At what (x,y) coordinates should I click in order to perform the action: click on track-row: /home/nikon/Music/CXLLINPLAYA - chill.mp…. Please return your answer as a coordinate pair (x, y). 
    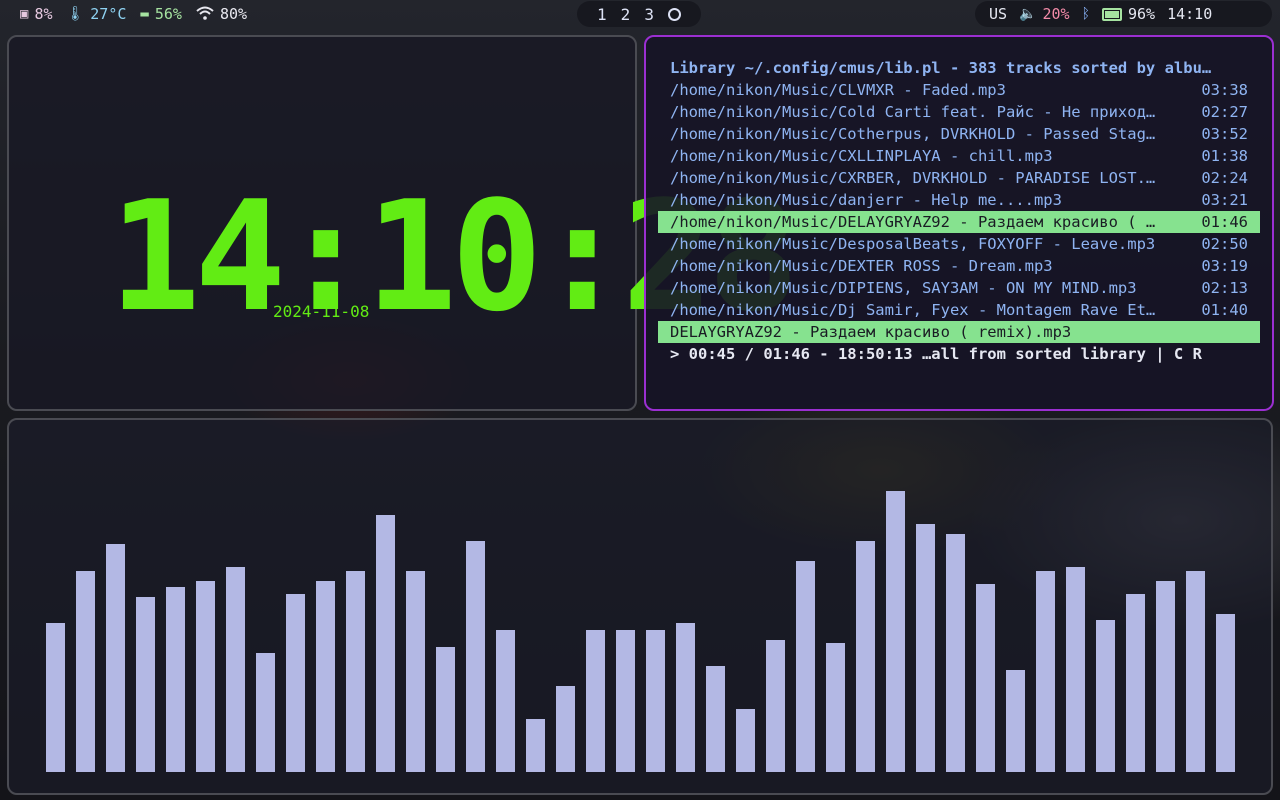
    Looking at the image, I should click on (959, 156).